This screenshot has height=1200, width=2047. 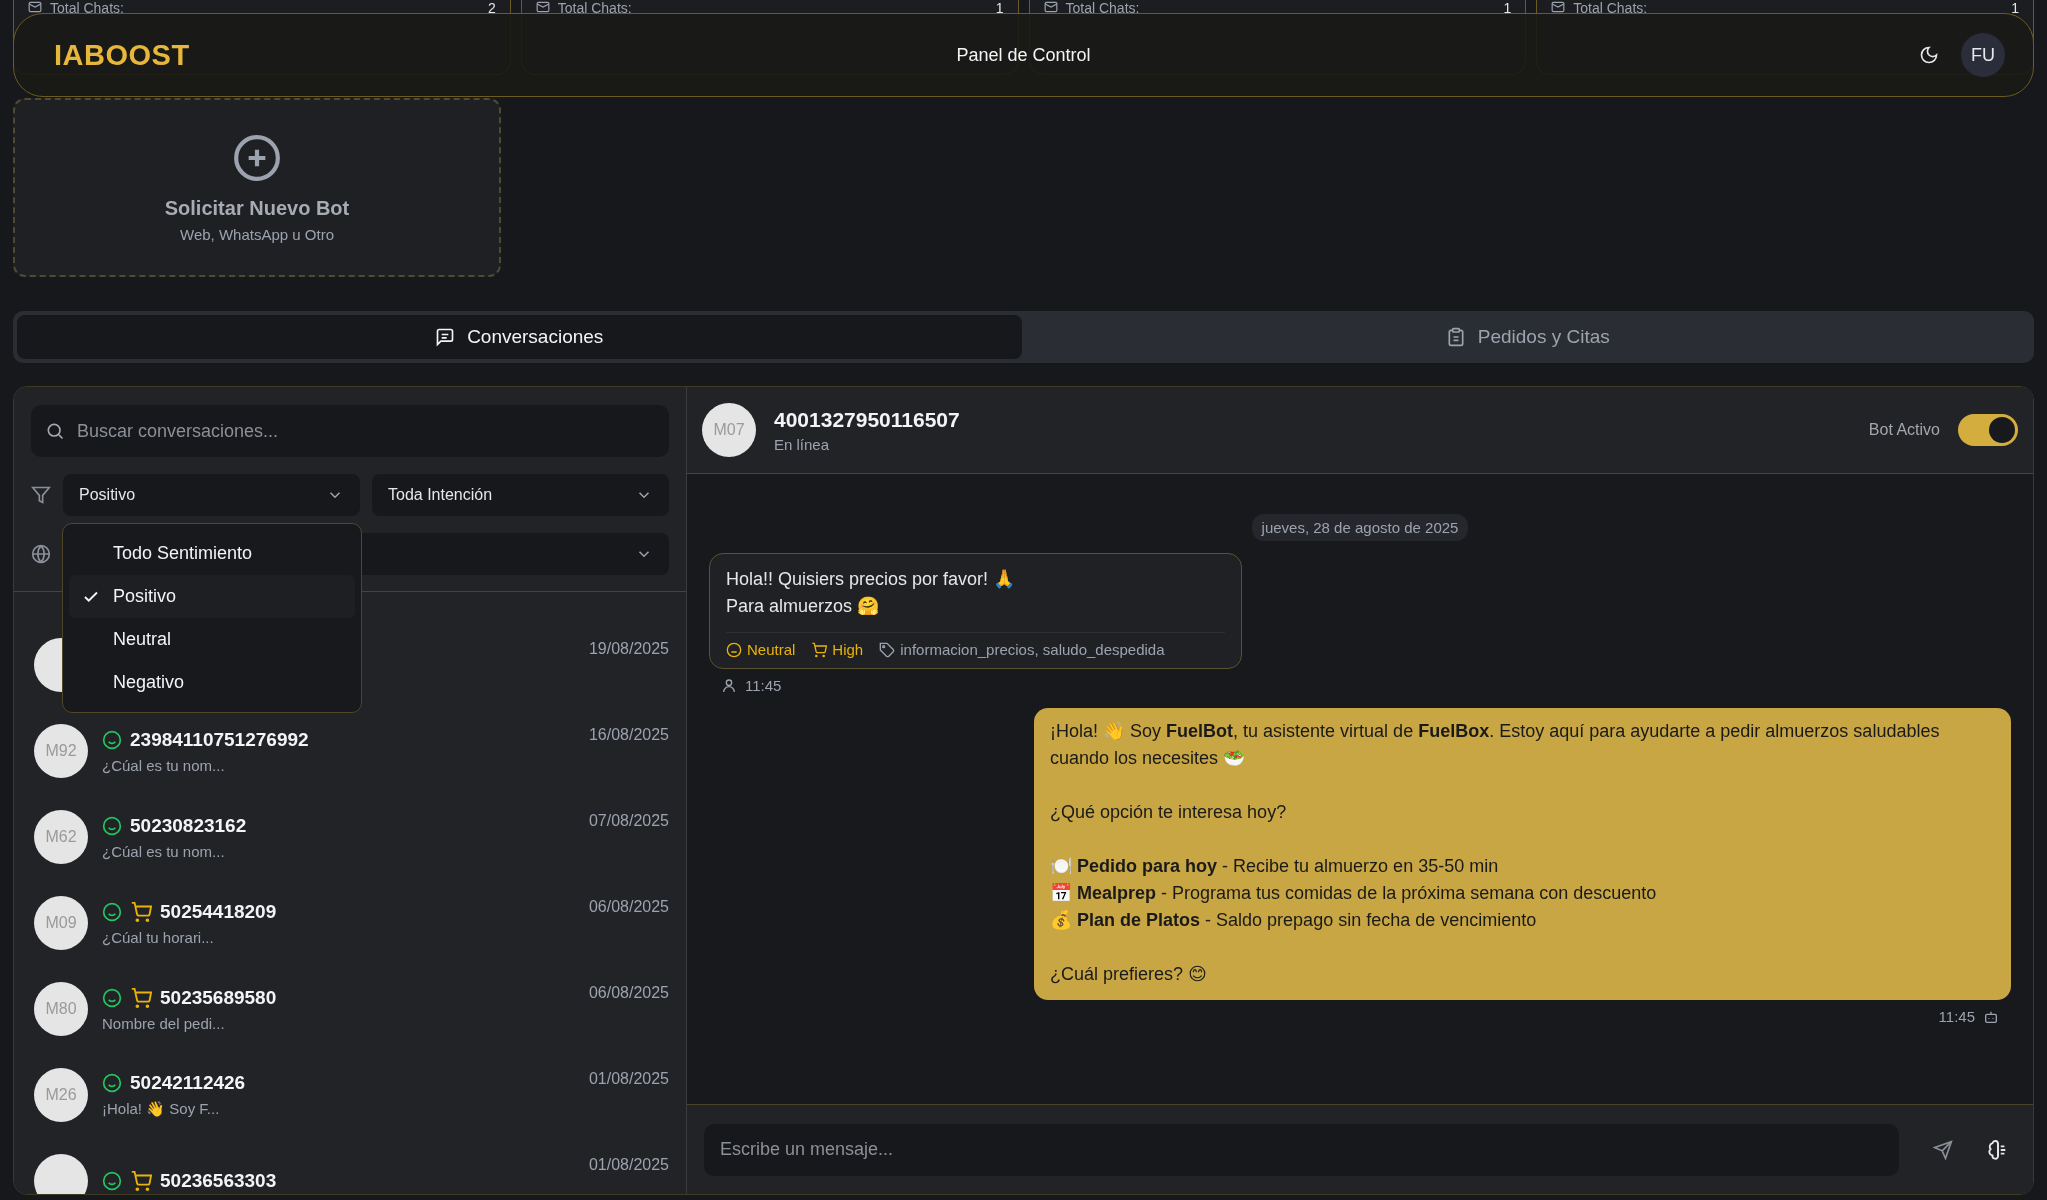 I want to click on message-text: ¡Hola! 👋 Soy FuelBot, tu asistente virtual de FuelBox. Estoy aquí para ayudarte a pedir almuerzos saludables cuando los necesites 🥗, so click(x=1495, y=745).